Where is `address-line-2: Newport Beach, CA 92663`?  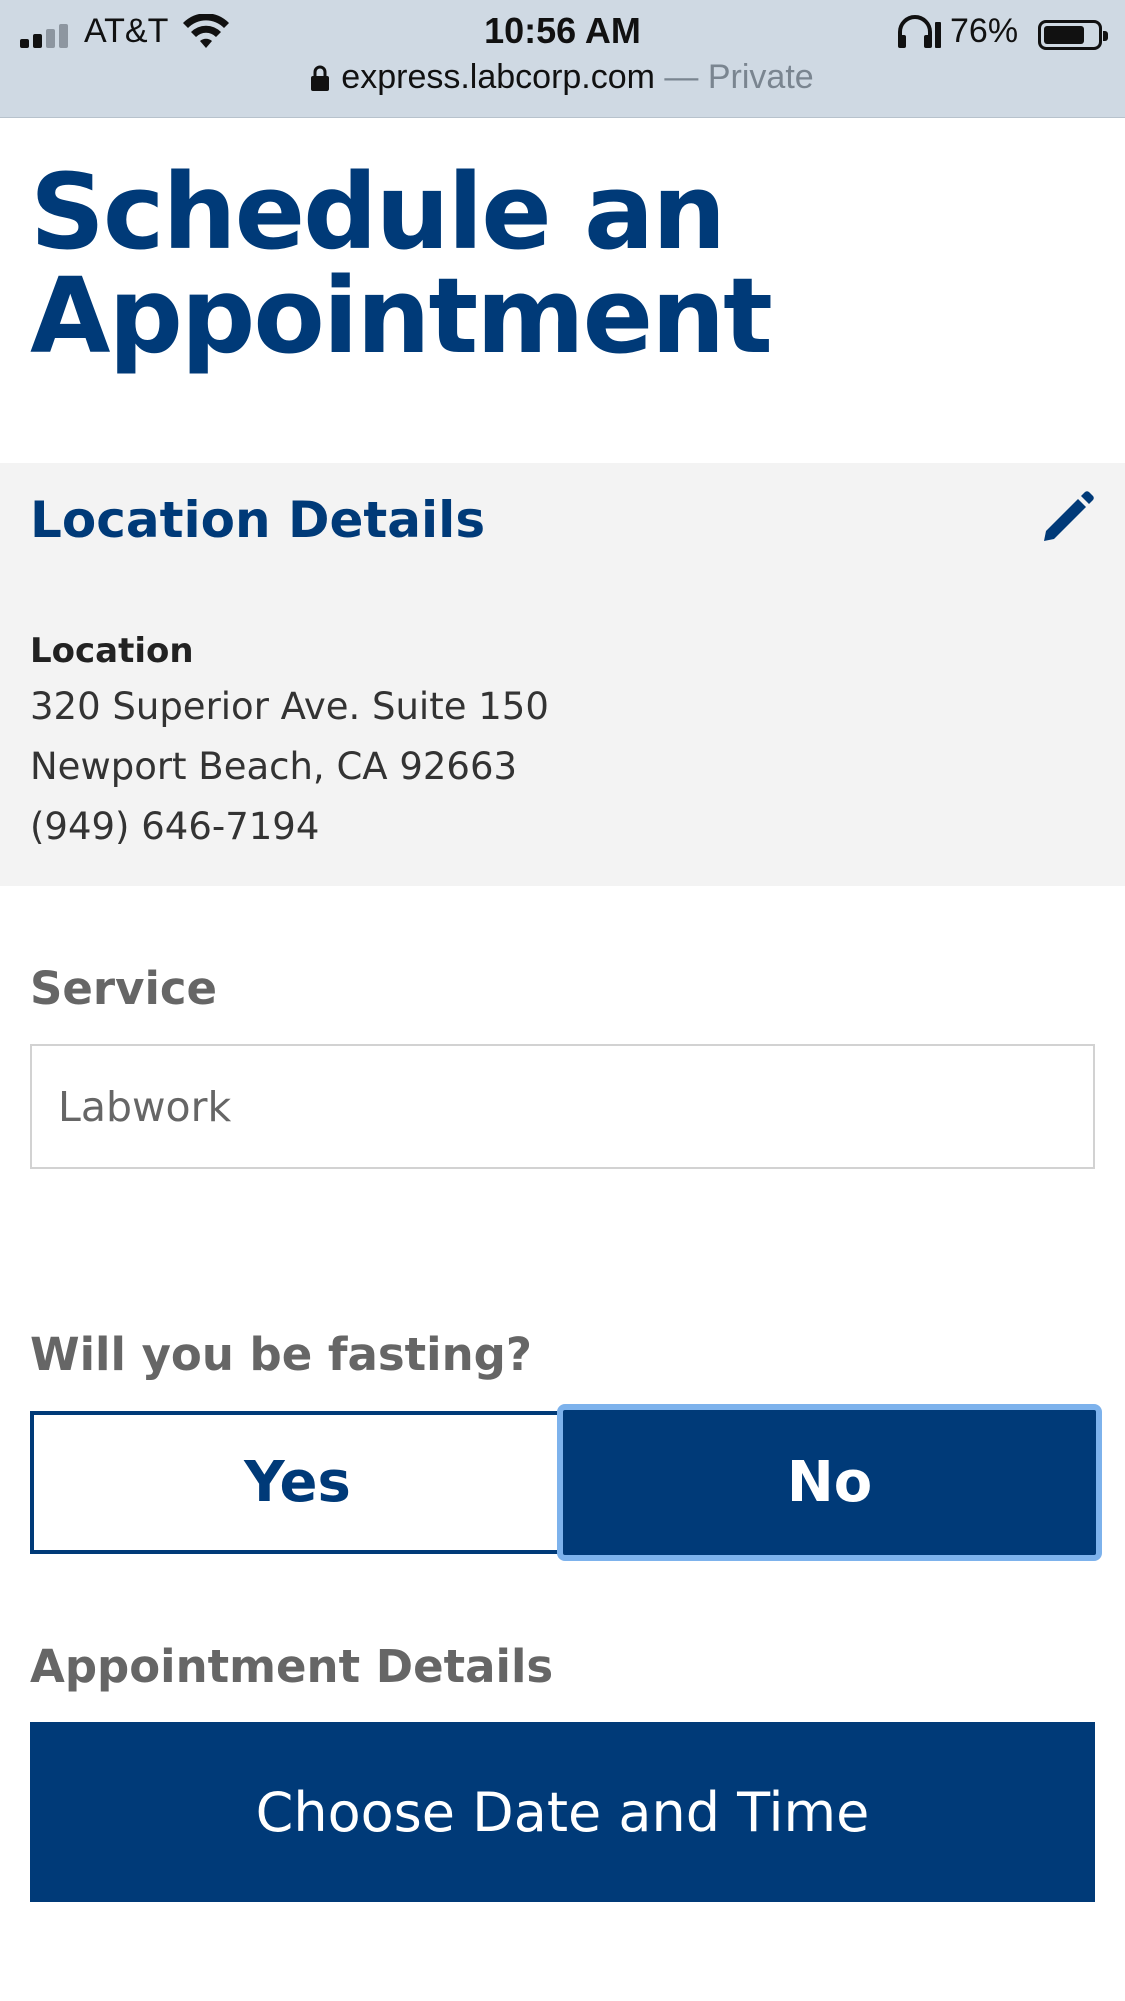
address-line-2: Newport Beach, CA 92663 is located at coordinates (274, 766).